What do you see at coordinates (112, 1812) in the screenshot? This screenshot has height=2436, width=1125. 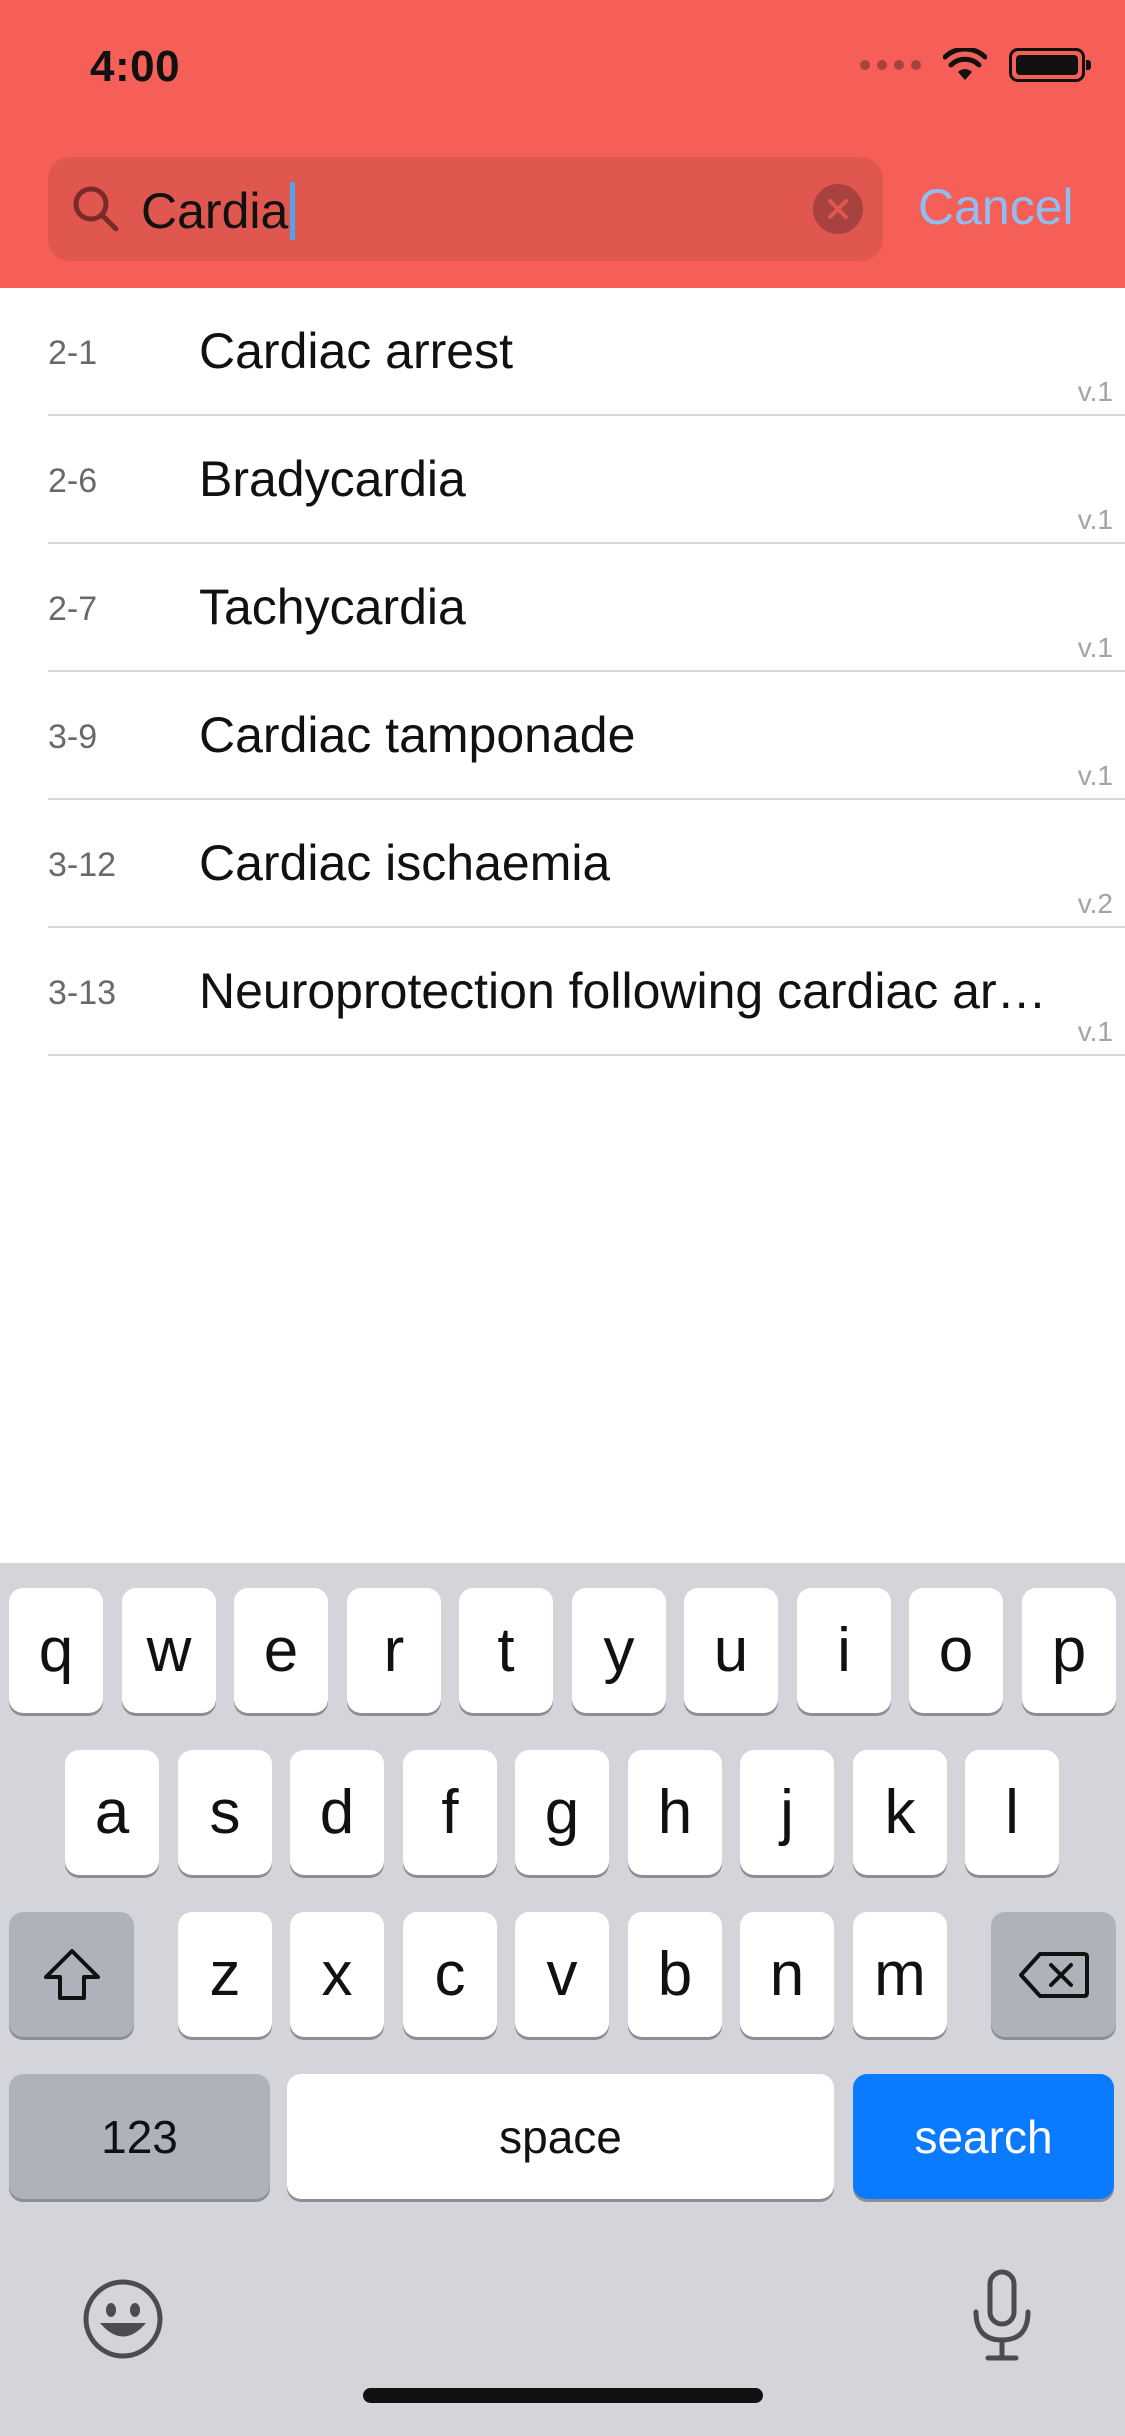 I see `key-a: a` at bounding box center [112, 1812].